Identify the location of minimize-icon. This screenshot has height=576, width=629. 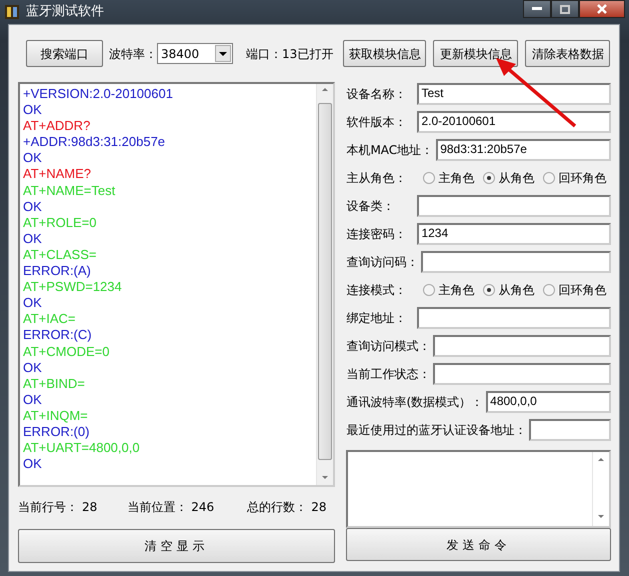
(537, 9).